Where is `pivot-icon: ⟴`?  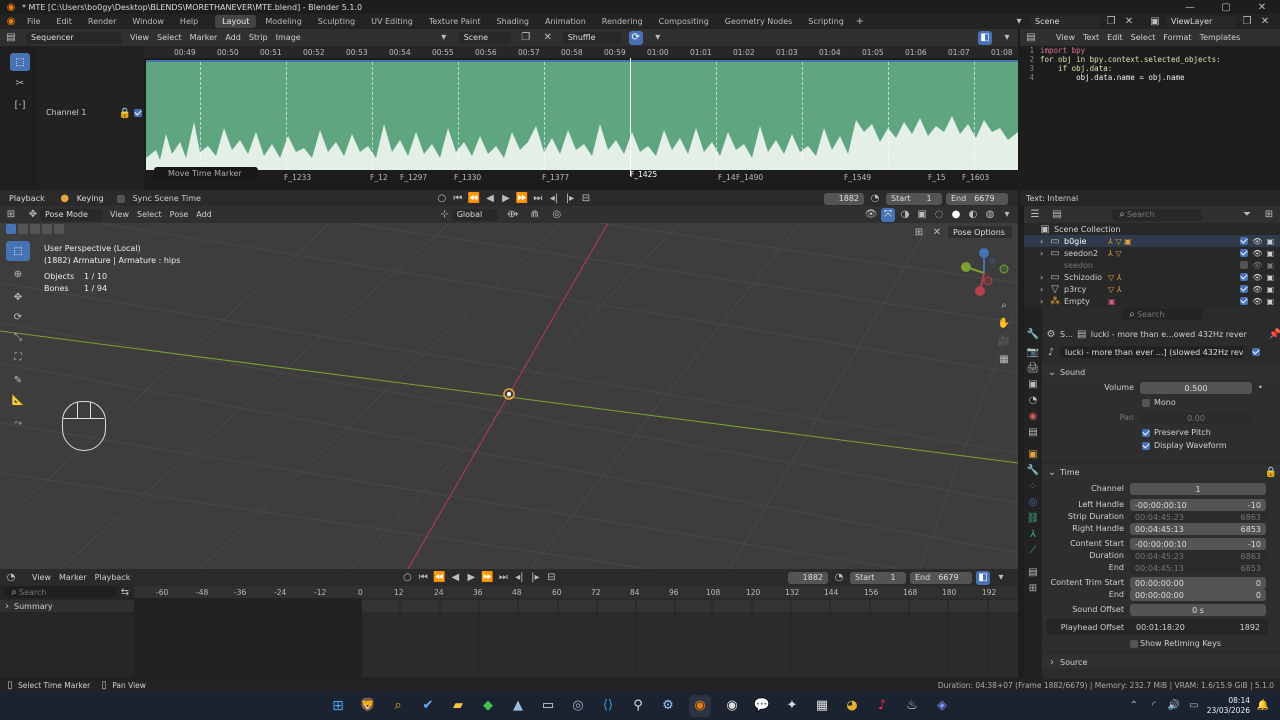 pivot-icon: ⟴ is located at coordinates (513, 215).